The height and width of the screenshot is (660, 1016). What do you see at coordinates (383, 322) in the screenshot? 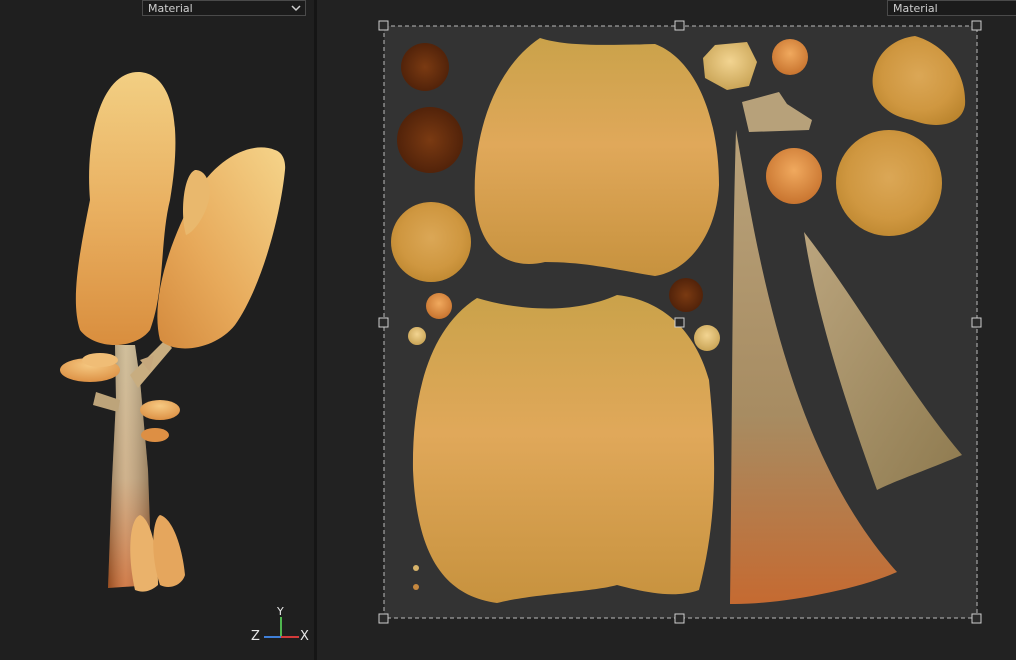
I see `selection-handle-ml` at bounding box center [383, 322].